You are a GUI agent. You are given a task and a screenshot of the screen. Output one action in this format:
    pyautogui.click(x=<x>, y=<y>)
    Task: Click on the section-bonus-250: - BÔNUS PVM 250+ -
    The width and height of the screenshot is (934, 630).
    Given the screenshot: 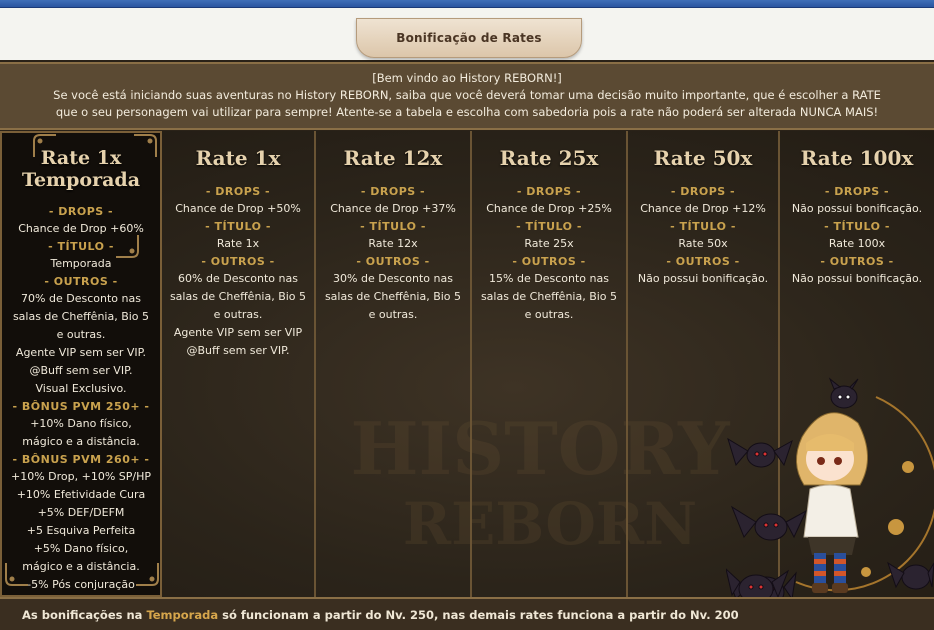 What is the action you would take?
    pyautogui.click(x=81, y=406)
    